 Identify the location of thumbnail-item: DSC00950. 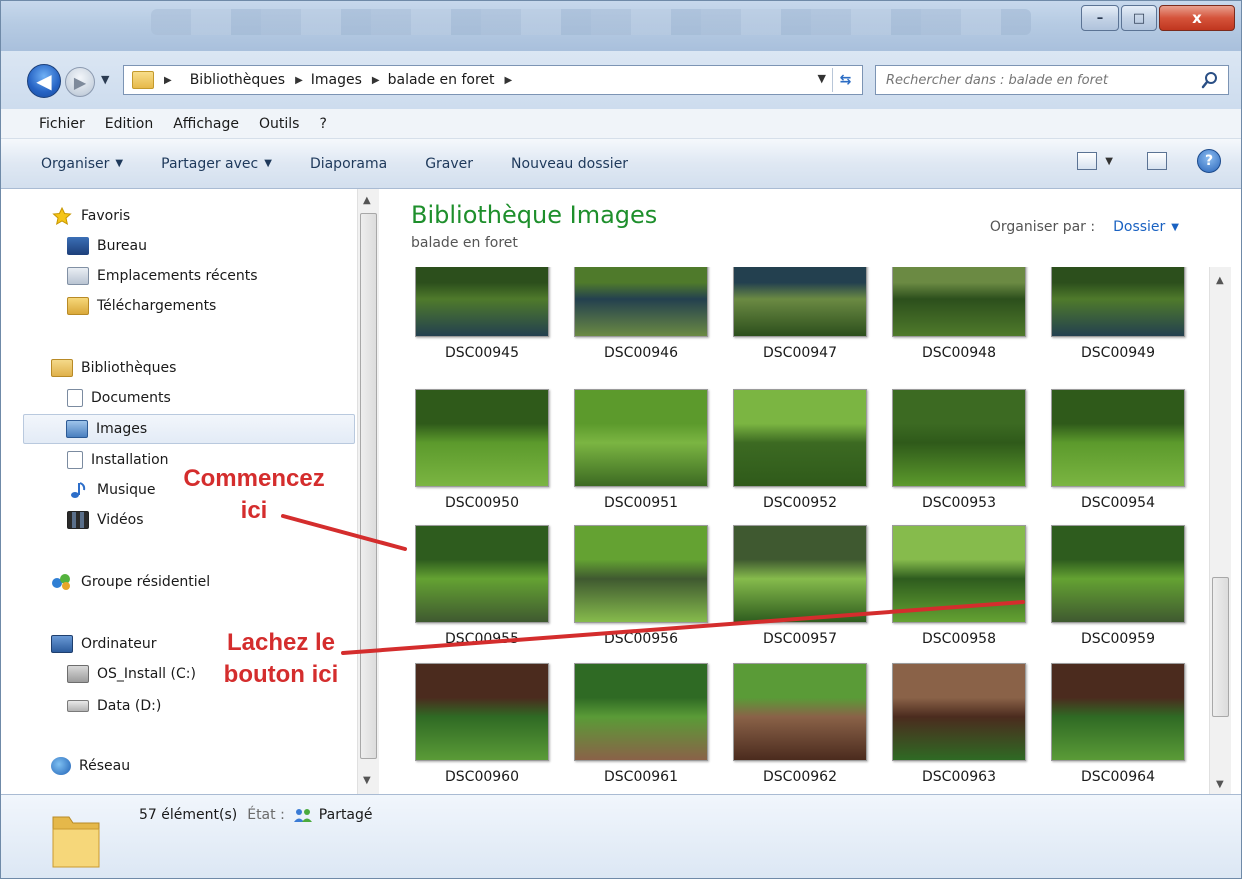
(485, 454).